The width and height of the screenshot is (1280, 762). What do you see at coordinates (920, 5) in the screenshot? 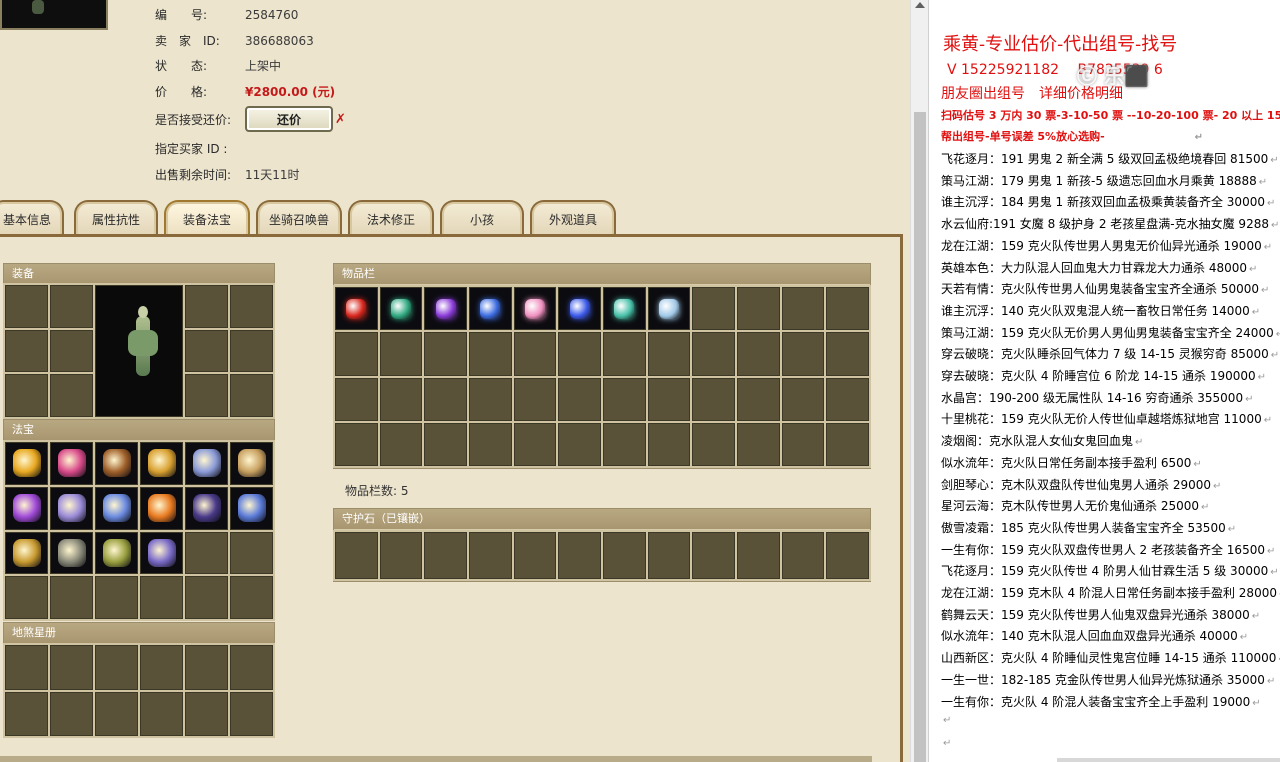
I see `scroll-up-icon` at bounding box center [920, 5].